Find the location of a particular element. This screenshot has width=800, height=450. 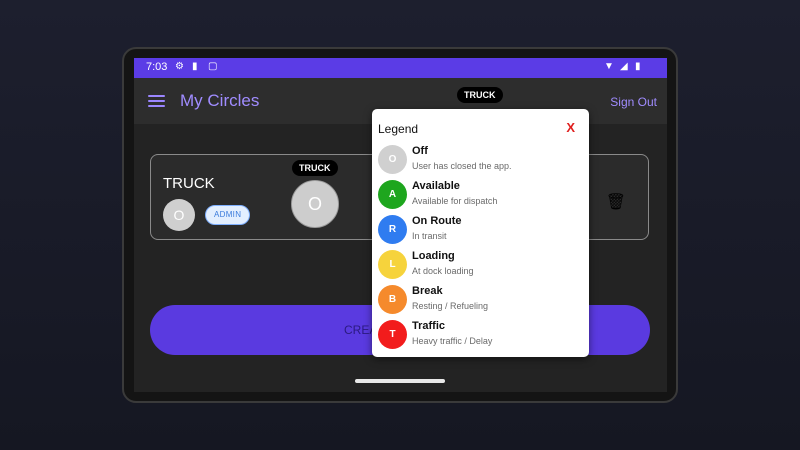

legend-item-on-route: R On Route In transit is located at coordinates (478, 229).